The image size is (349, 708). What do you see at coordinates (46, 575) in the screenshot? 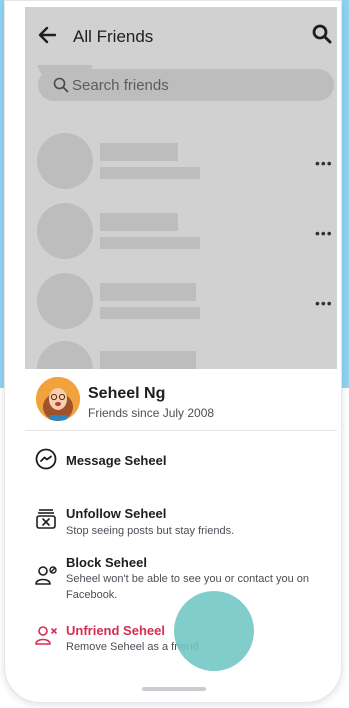
I see `block-user-icon` at bounding box center [46, 575].